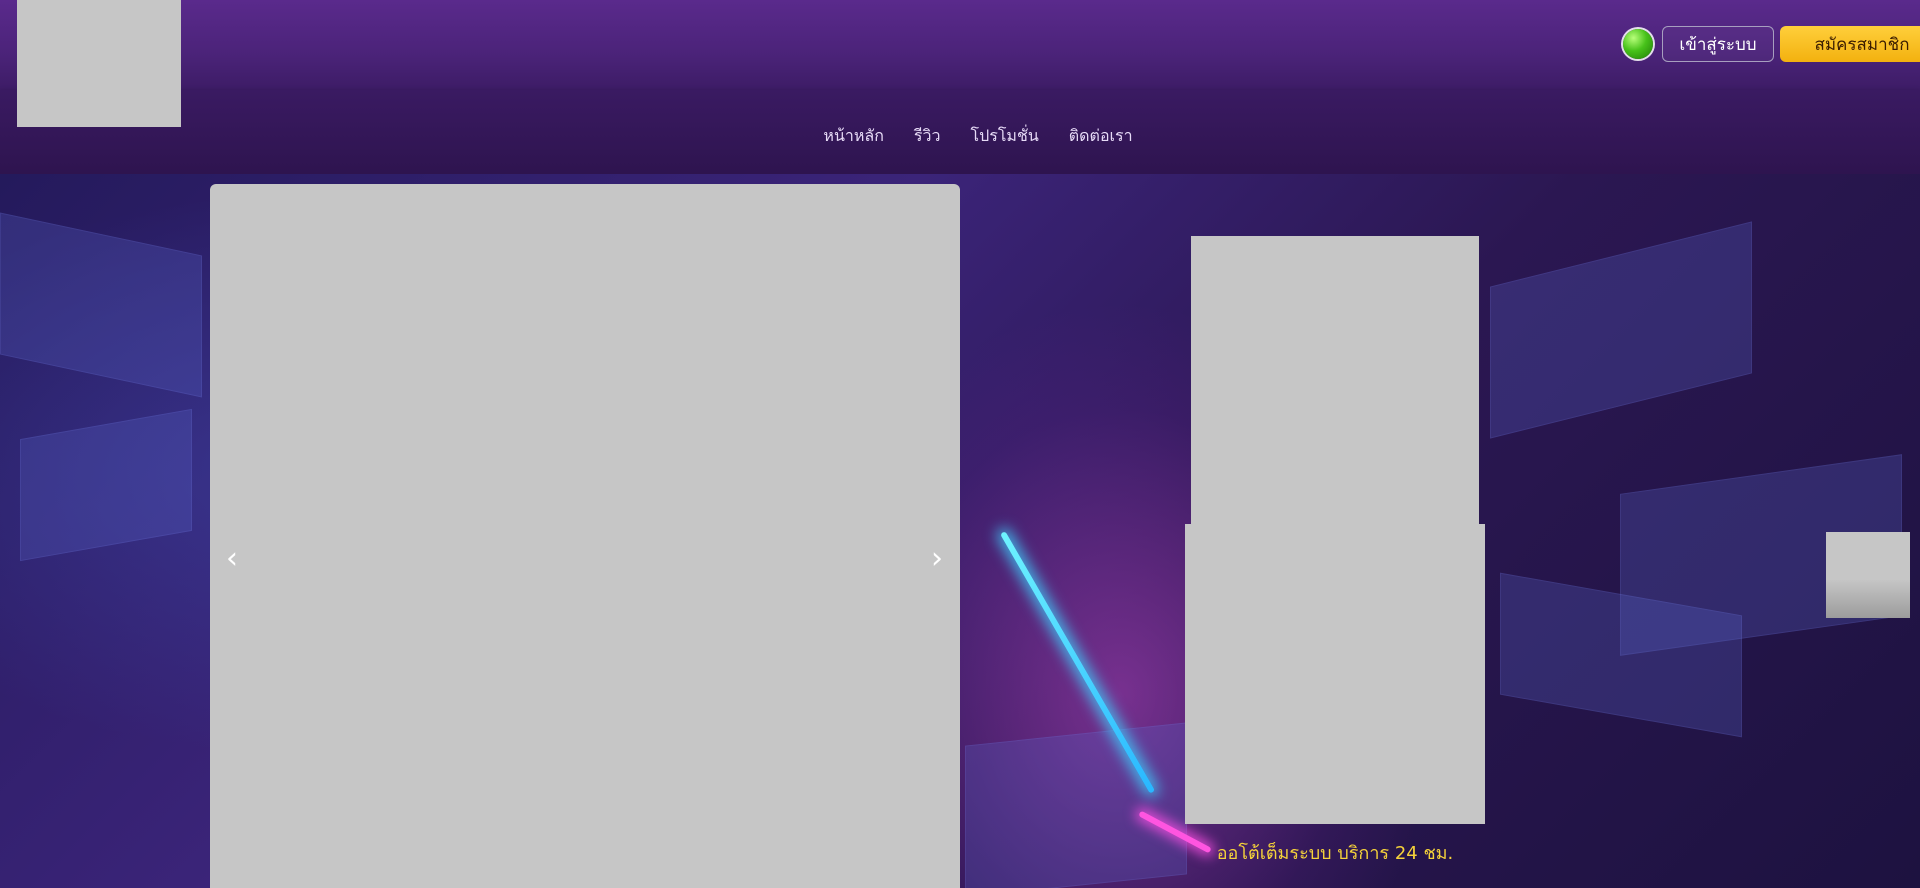  What do you see at coordinates (1638, 44) in the screenshot?
I see `online-status-icon` at bounding box center [1638, 44].